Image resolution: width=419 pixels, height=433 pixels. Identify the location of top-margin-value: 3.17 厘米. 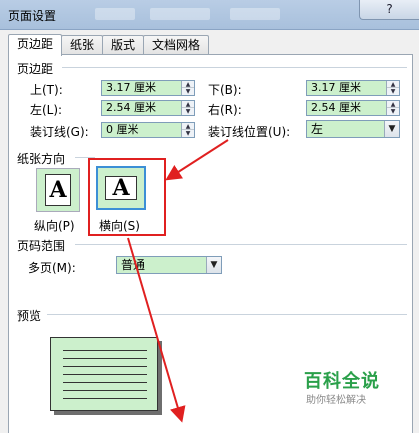
(131, 87).